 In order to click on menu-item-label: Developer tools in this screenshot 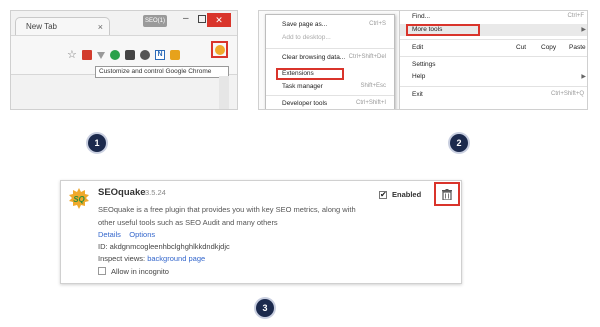, I will do `click(305, 103)`.